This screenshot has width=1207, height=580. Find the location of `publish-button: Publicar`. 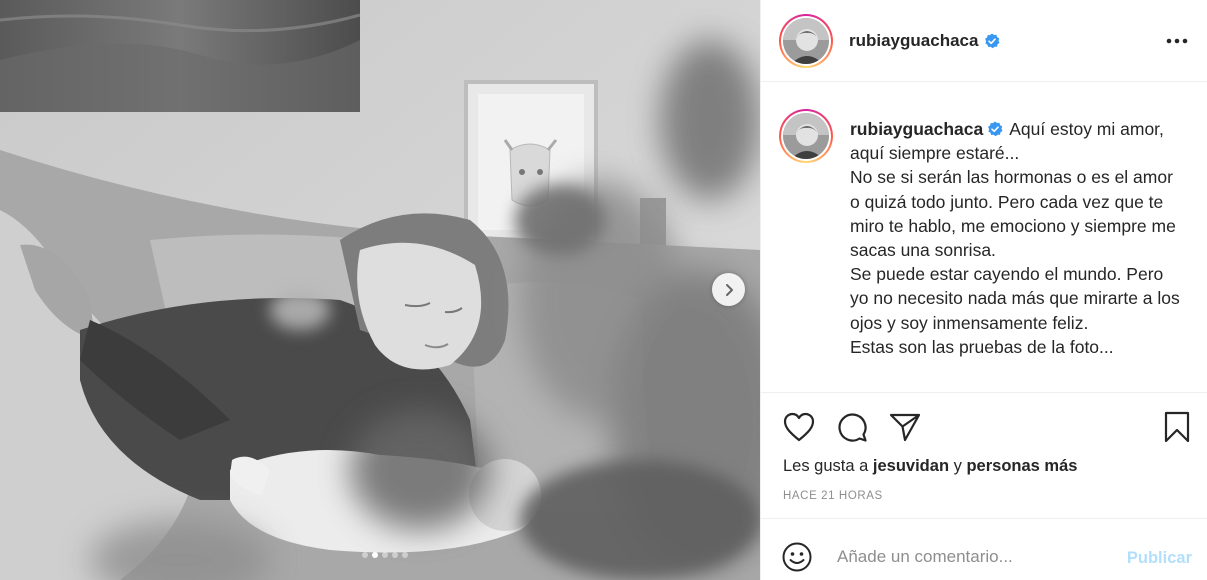

publish-button: Publicar is located at coordinates (1159, 558).